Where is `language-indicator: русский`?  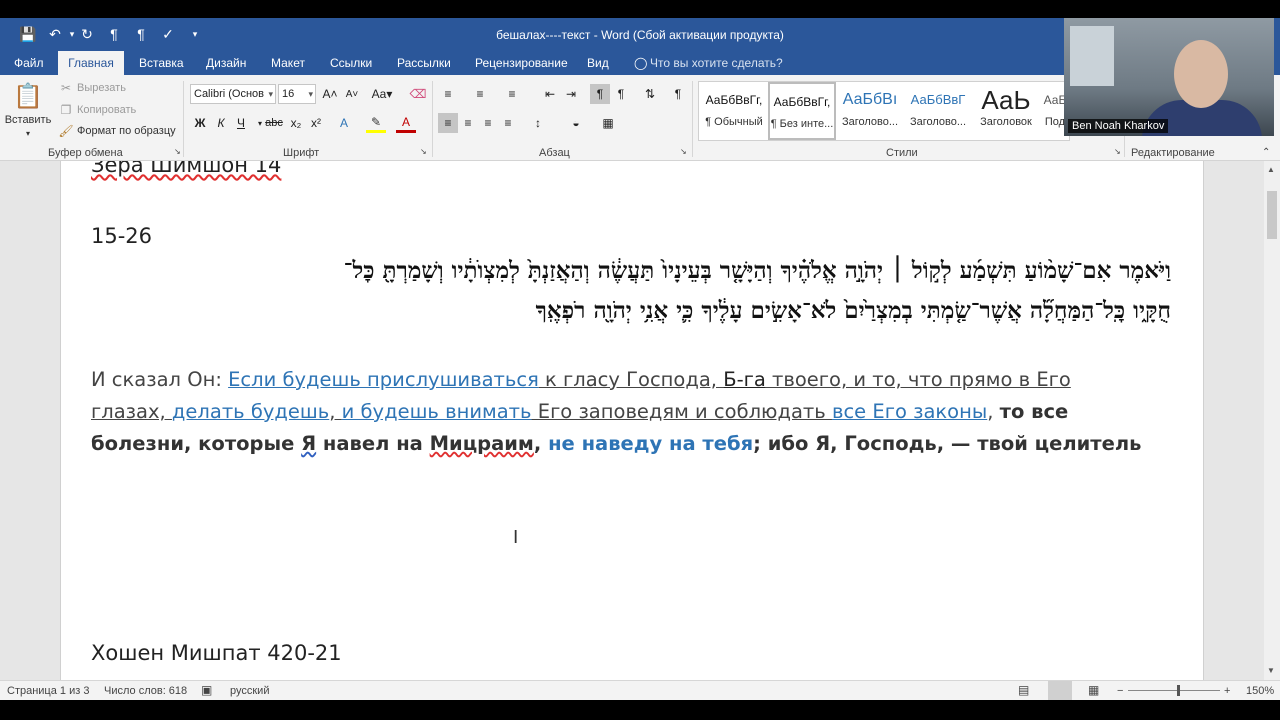
language-indicator: русский is located at coordinates (249, 691).